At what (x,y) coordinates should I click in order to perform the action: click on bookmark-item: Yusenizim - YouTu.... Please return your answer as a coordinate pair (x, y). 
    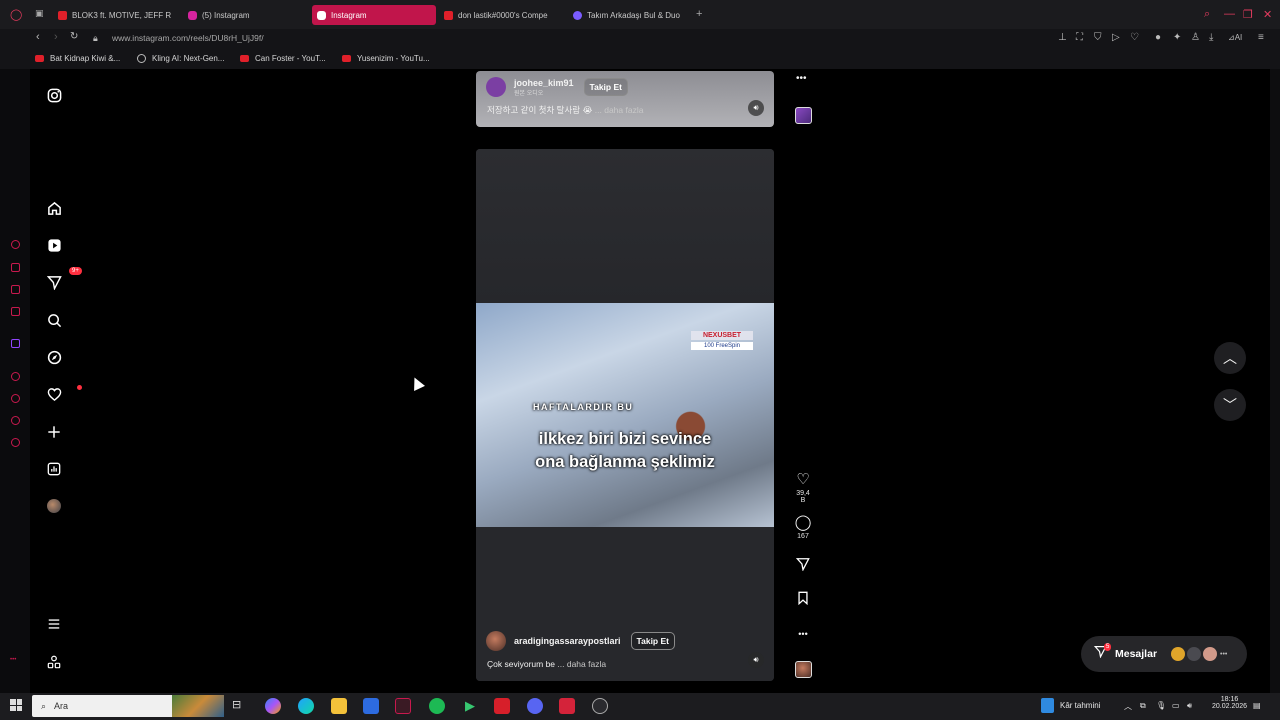
    Looking at the image, I should click on (386, 58).